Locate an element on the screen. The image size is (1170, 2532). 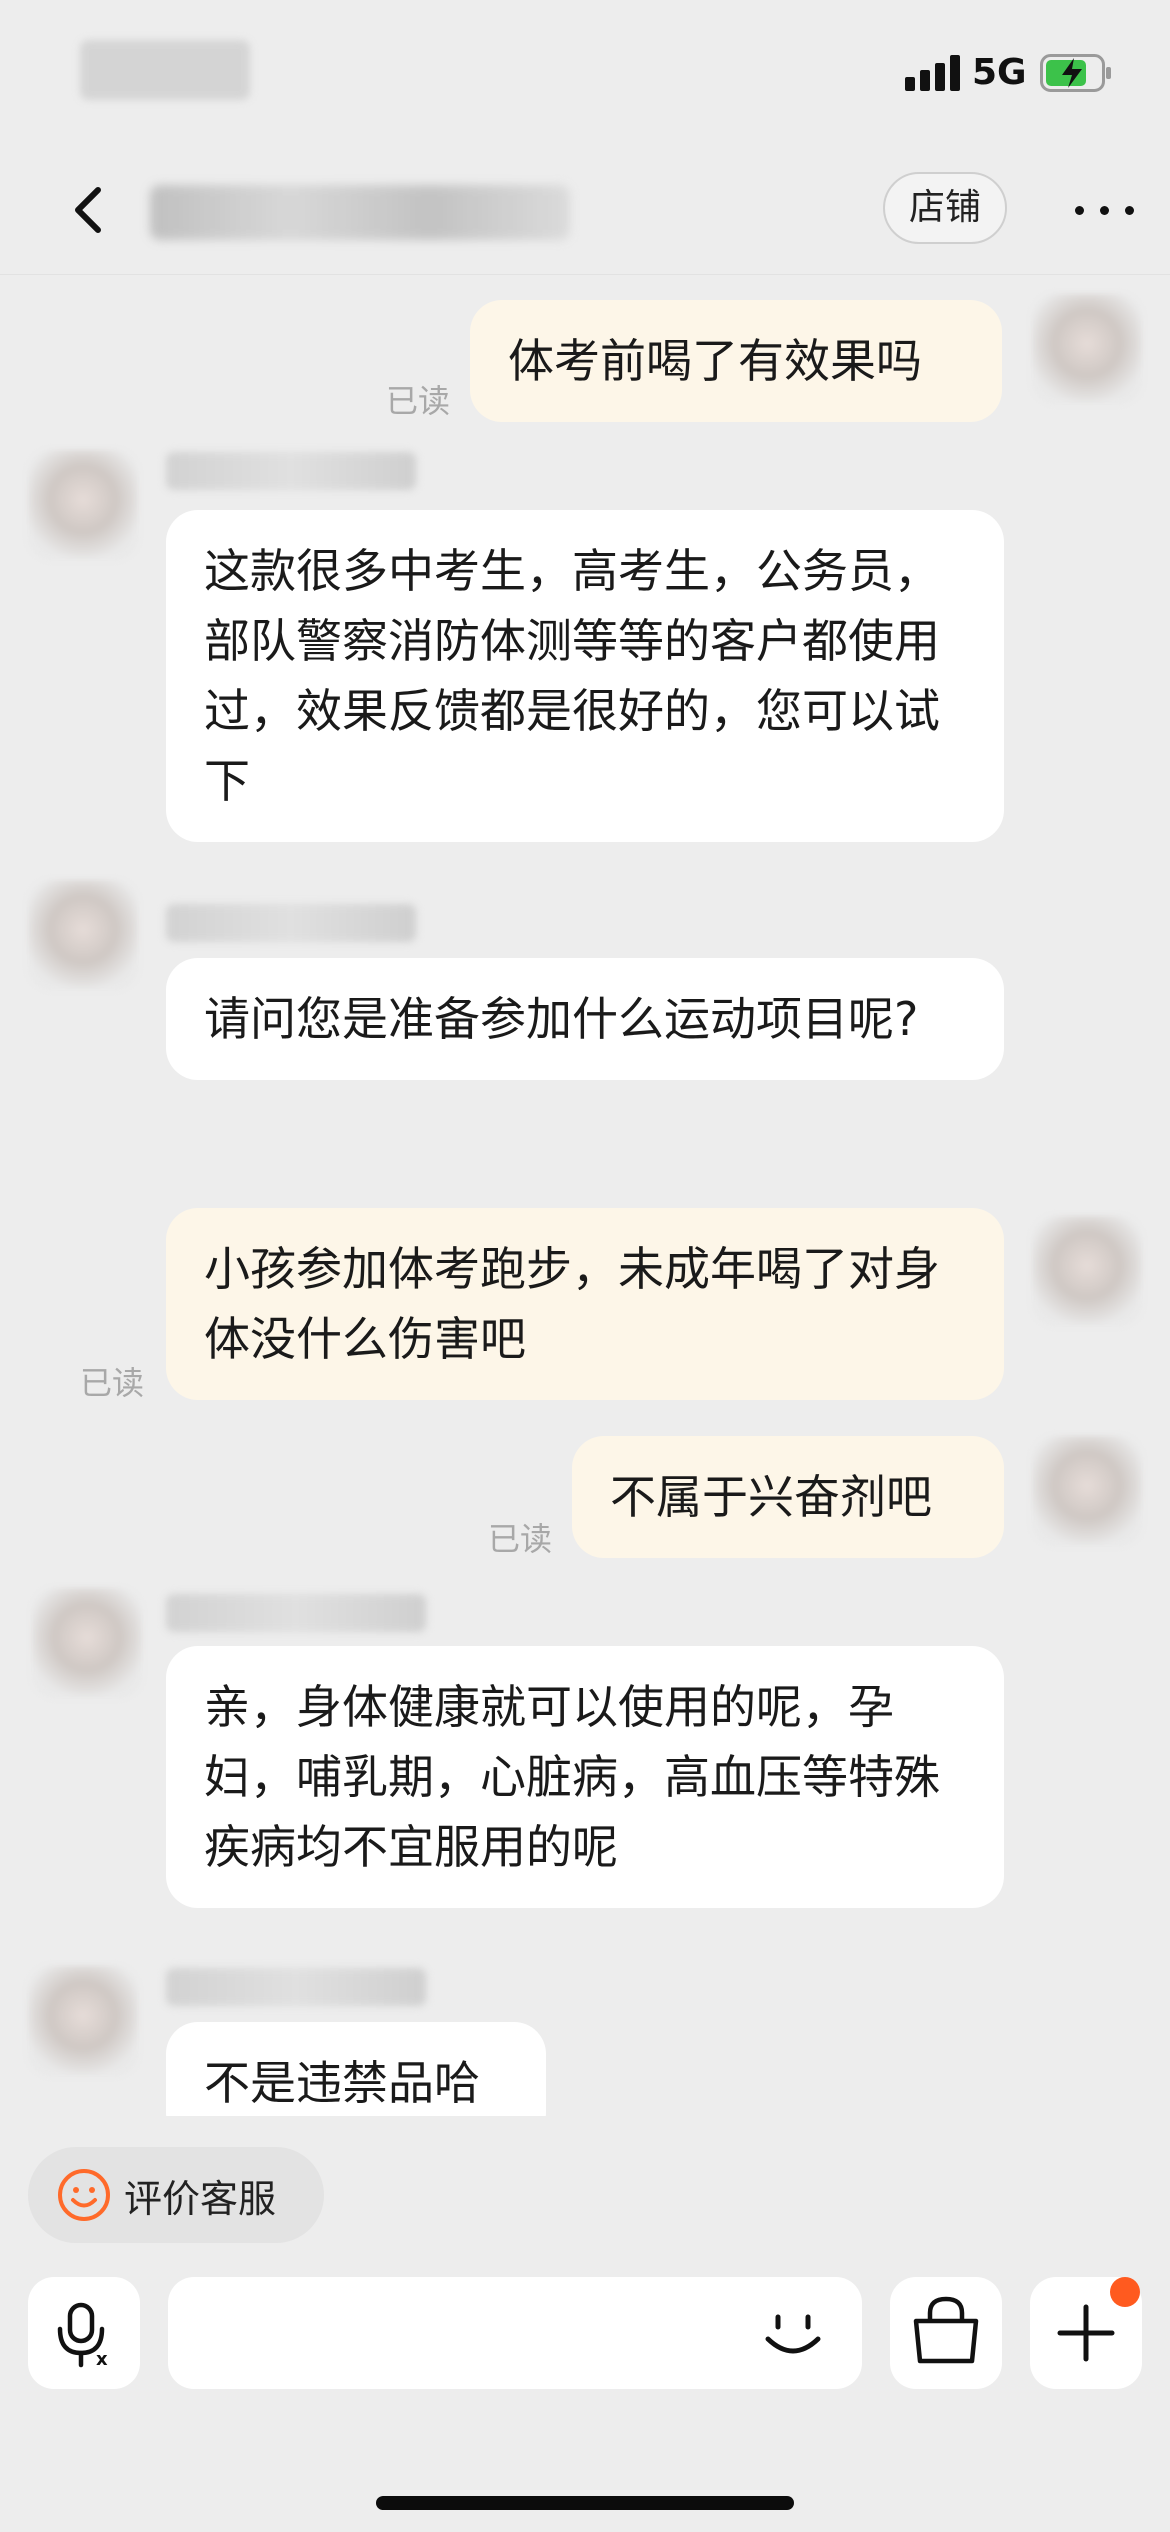
svg-text: x is located at coordinates (102, 2359).